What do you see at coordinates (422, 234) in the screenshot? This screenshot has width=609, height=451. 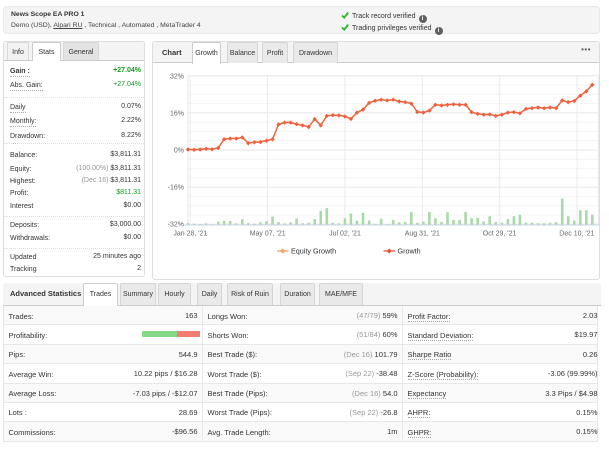 I see `svg-text: Aug 31, '21` at bounding box center [422, 234].